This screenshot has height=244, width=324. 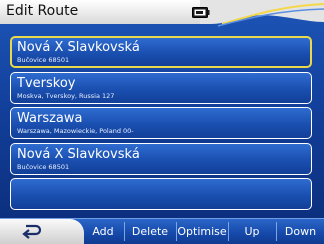 What do you see at coordinates (150, 231) in the screenshot?
I see `delete-button: Delete` at bounding box center [150, 231].